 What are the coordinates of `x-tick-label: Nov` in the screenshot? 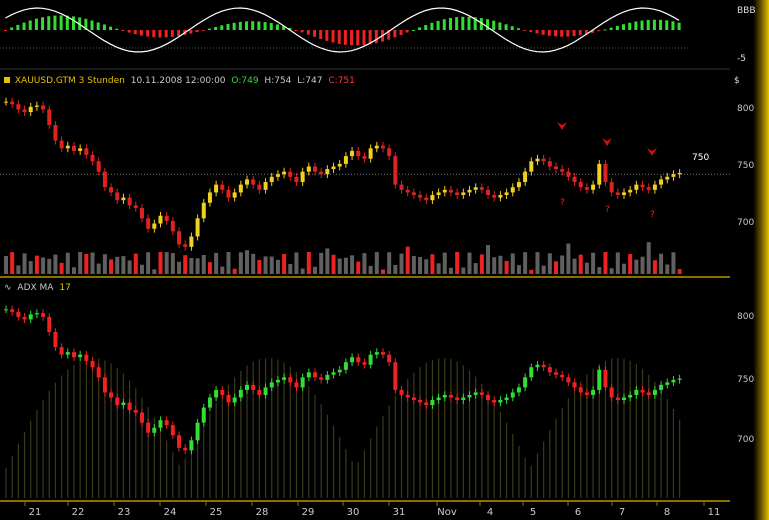 It's located at (447, 512).